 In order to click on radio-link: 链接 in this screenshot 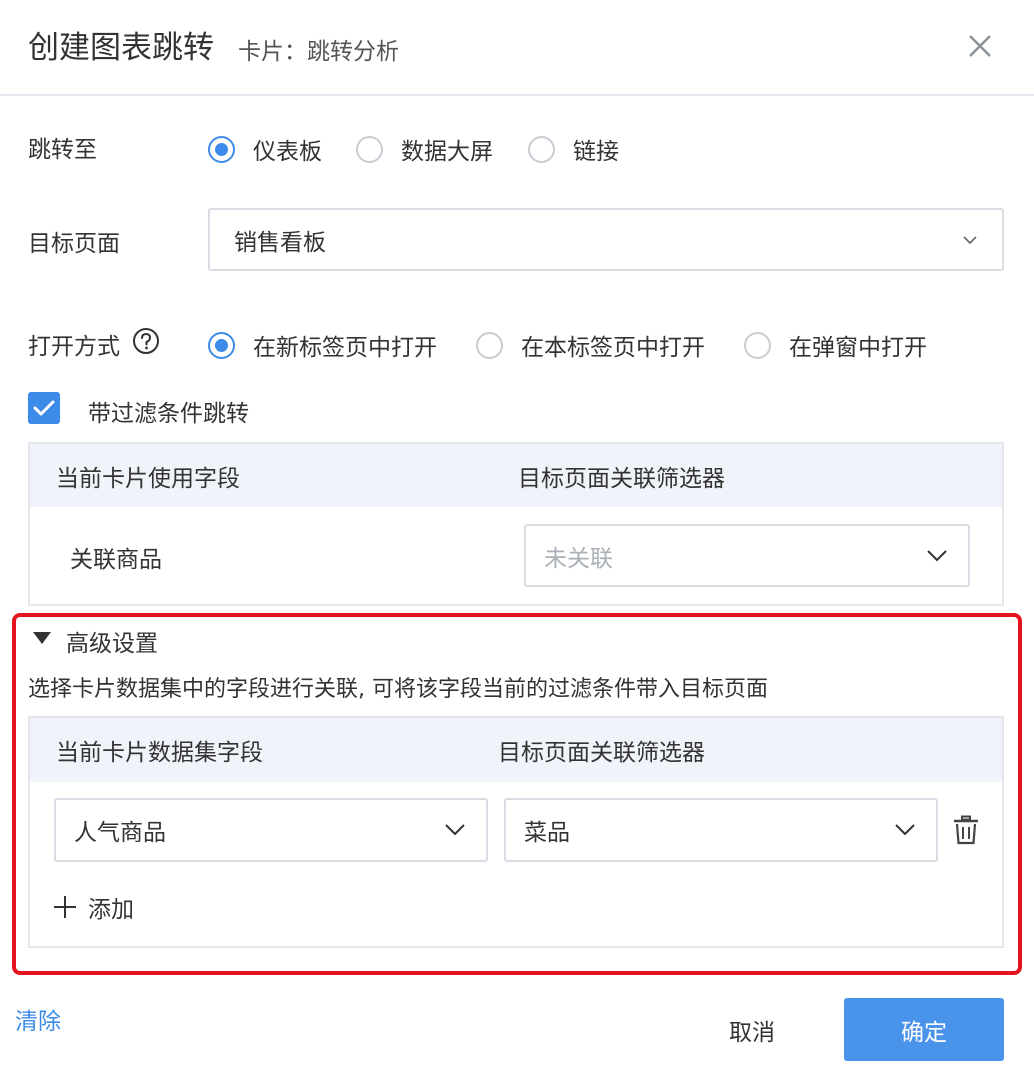, I will do `click(573, 149)`.